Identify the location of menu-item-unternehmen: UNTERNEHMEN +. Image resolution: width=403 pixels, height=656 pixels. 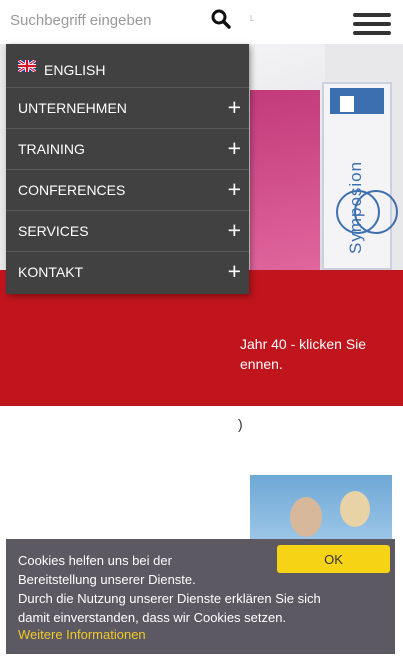
(127, 108).